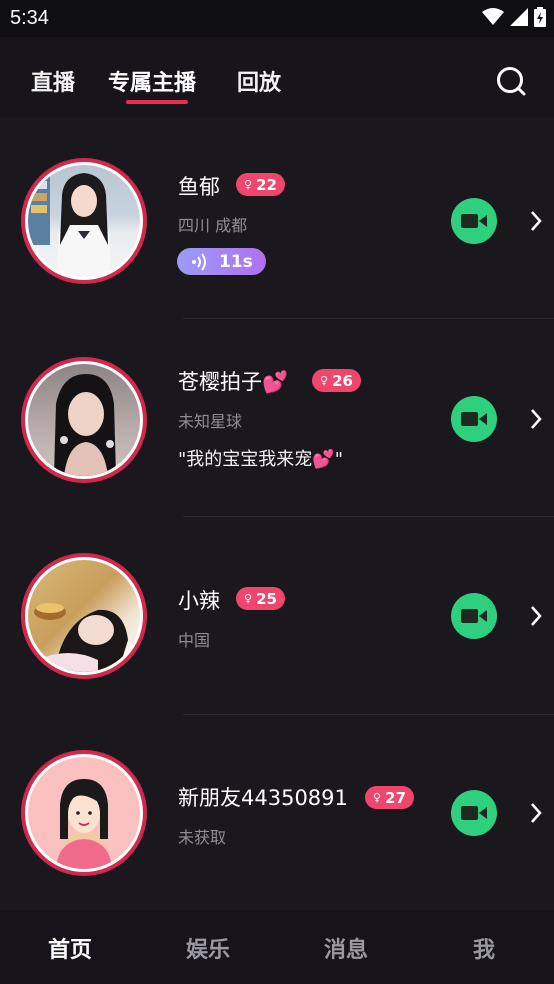 This screenshot has width=554, height=984. I want to click on age-badge: ♀ 27, so click(389, 797).